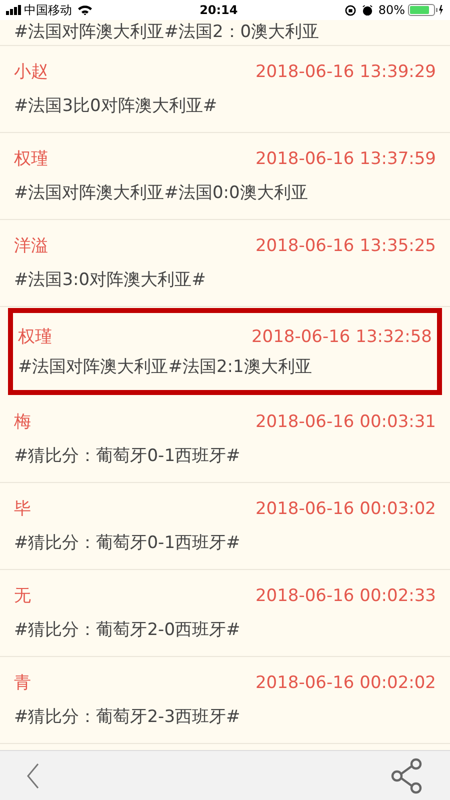  I want to click on post-time: 2018-06-16 00:02:33, so click(345, 596).